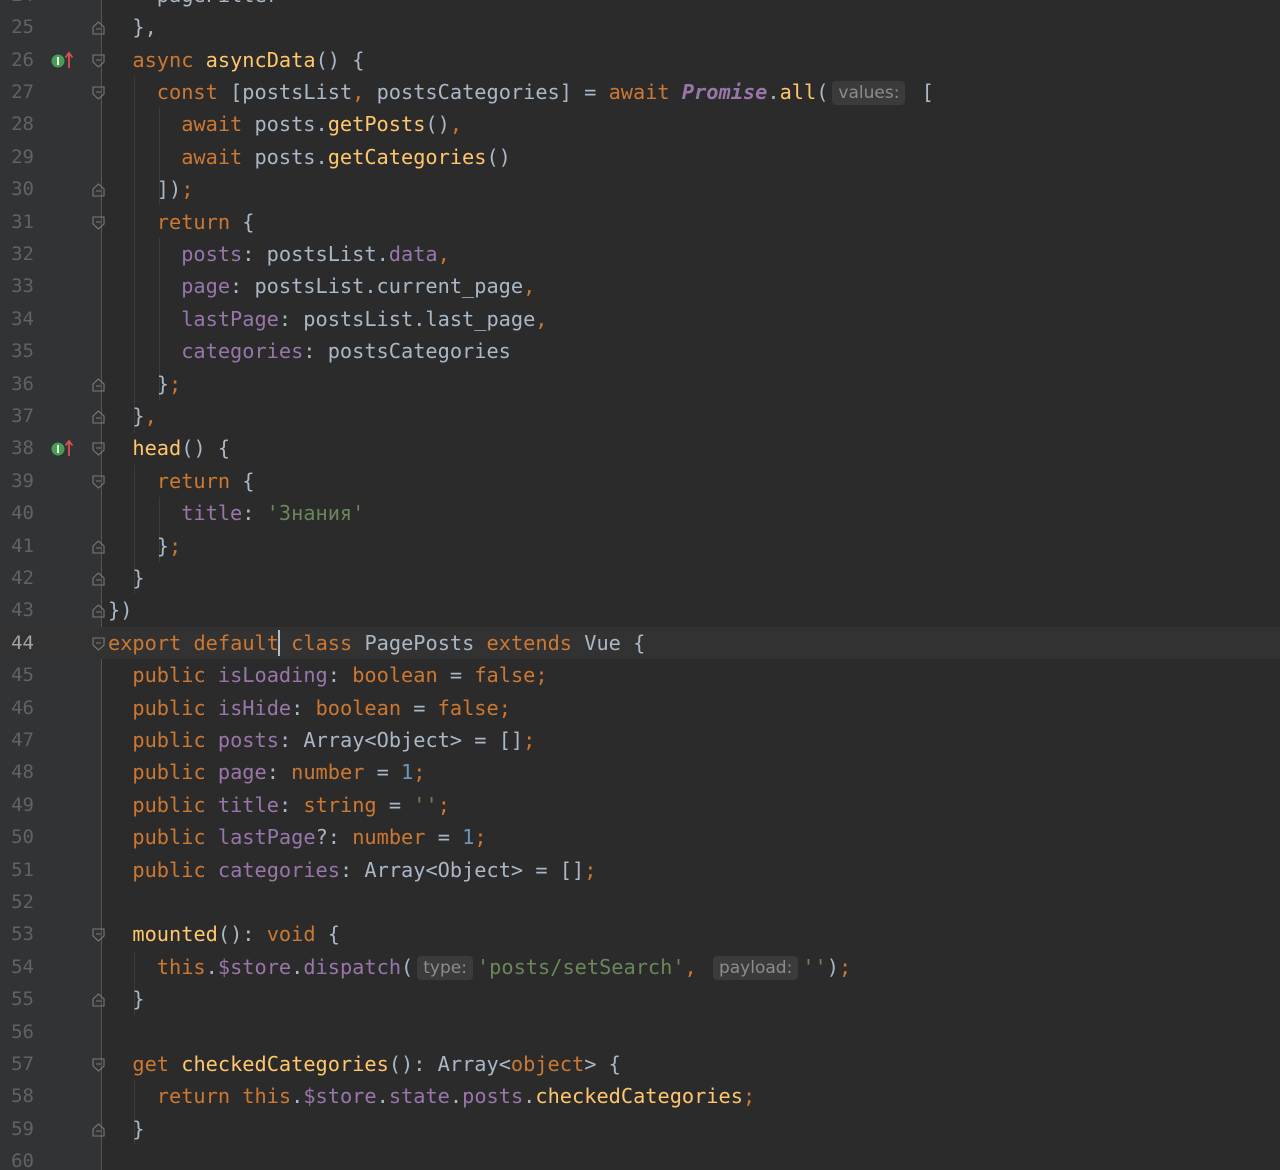 Image resolution: width=1280 pixels, height=1170 pixels. I want to click on code-token: extends, so click(535, 642).